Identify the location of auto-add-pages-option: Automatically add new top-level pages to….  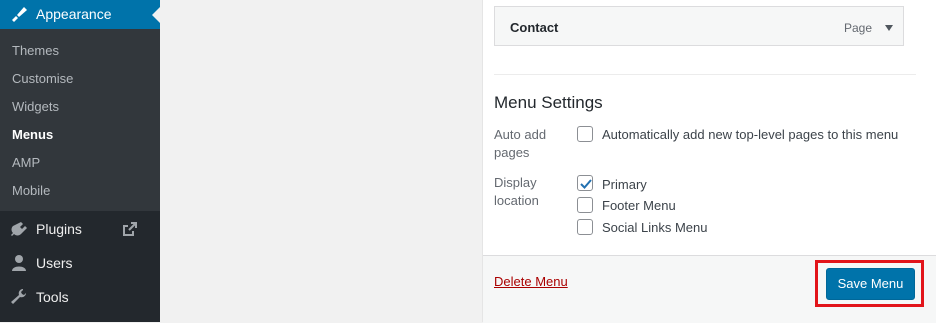
(750, 134).